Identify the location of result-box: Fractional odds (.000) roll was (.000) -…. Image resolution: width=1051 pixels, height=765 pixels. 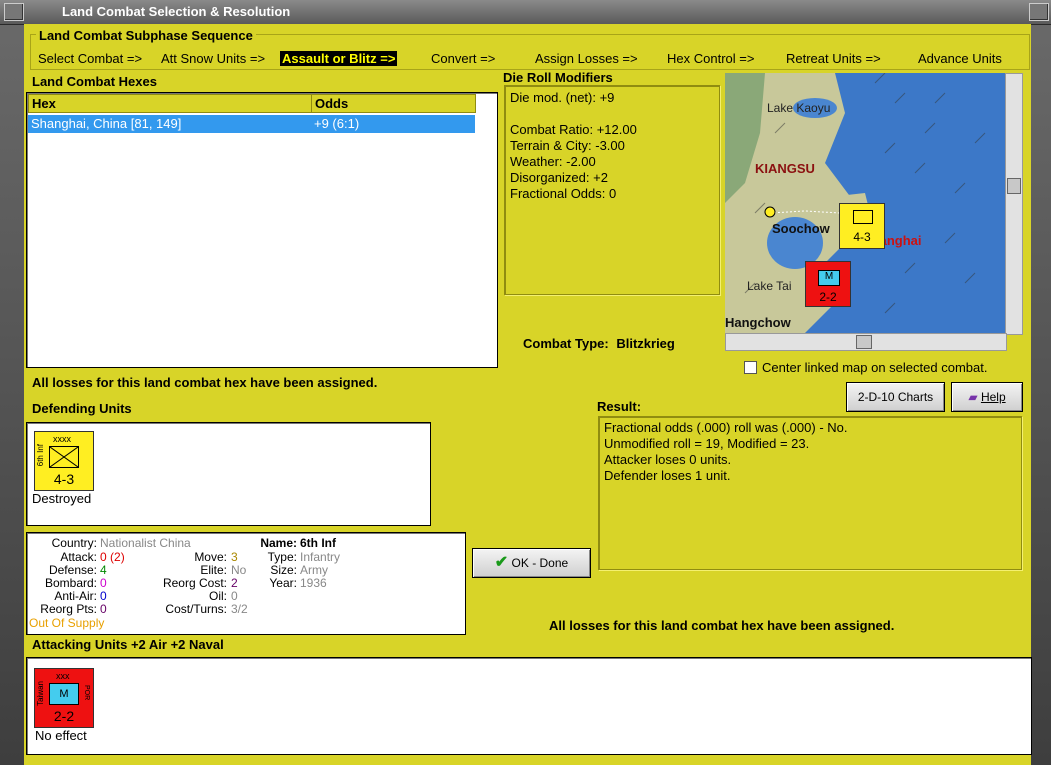
(810, 493).